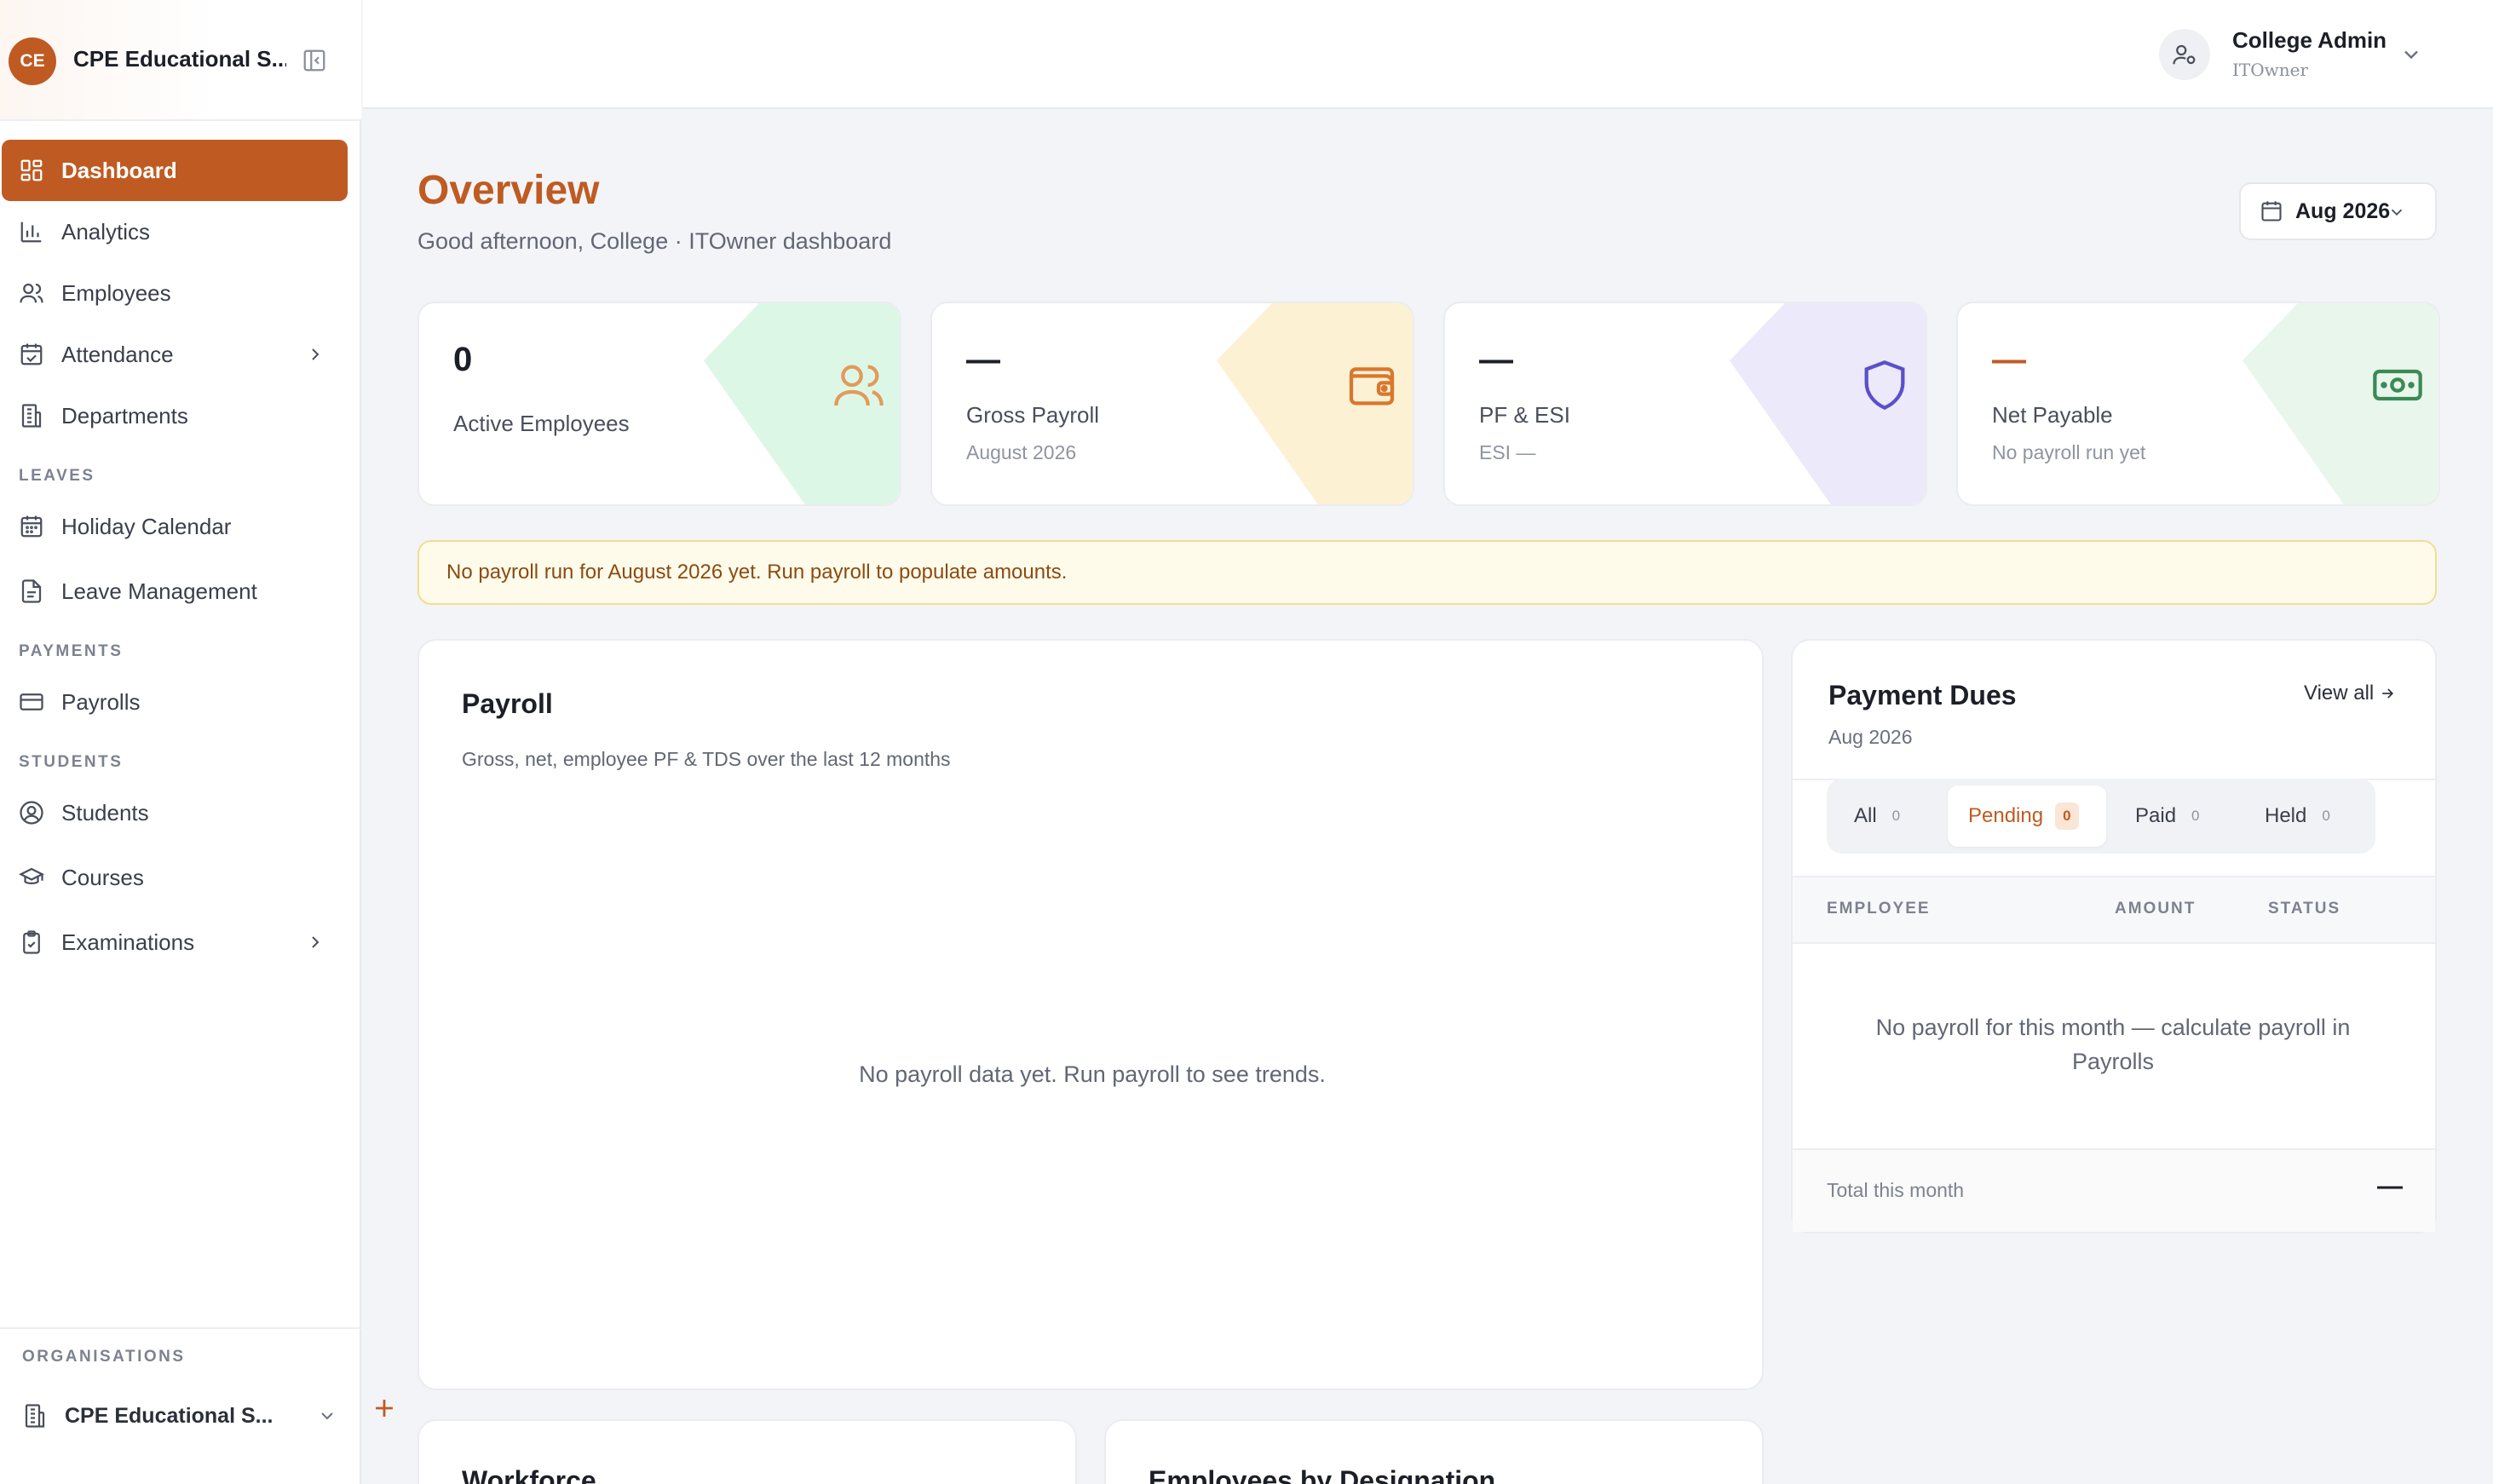  I want to click on kpi-label: Gross Payroll, so click(1033, 415).